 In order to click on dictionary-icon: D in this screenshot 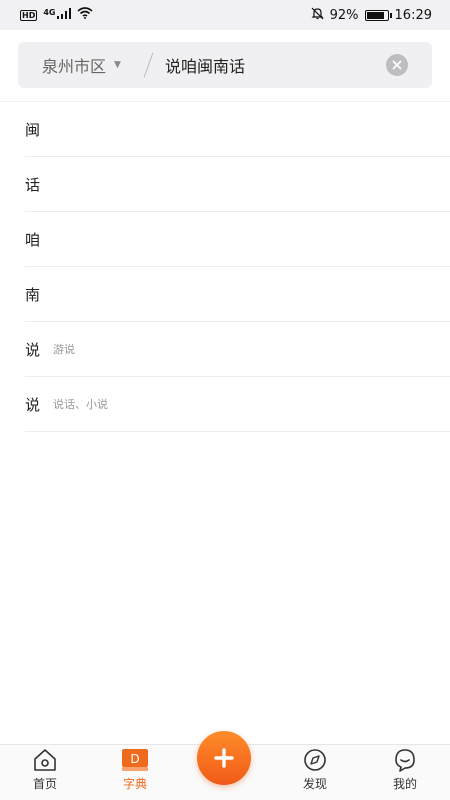, I will do `click(135, 760)`.